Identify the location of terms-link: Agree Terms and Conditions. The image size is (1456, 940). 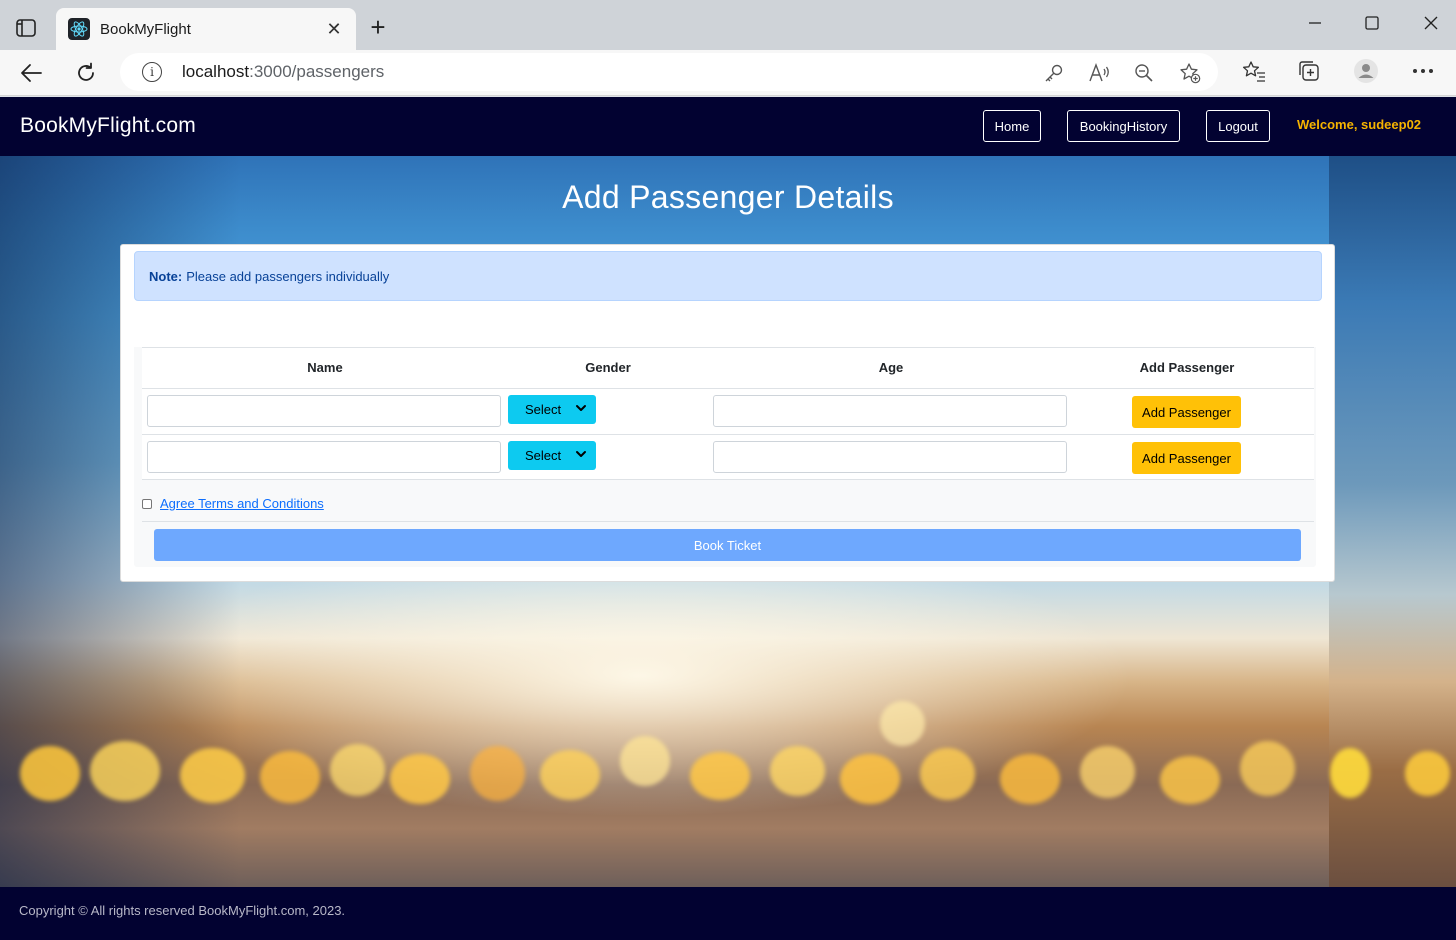
(242, 503).